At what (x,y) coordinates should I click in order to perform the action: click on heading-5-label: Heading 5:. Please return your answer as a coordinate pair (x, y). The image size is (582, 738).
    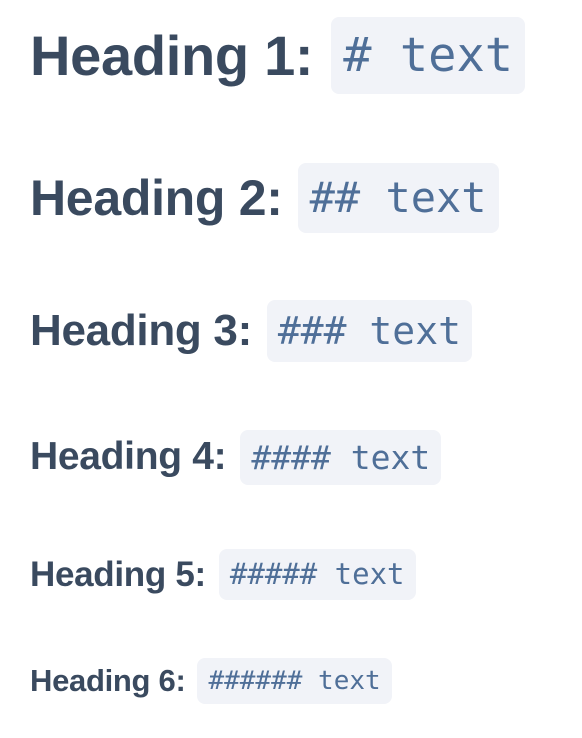
    Looking at the image, I should click on (118, 574).